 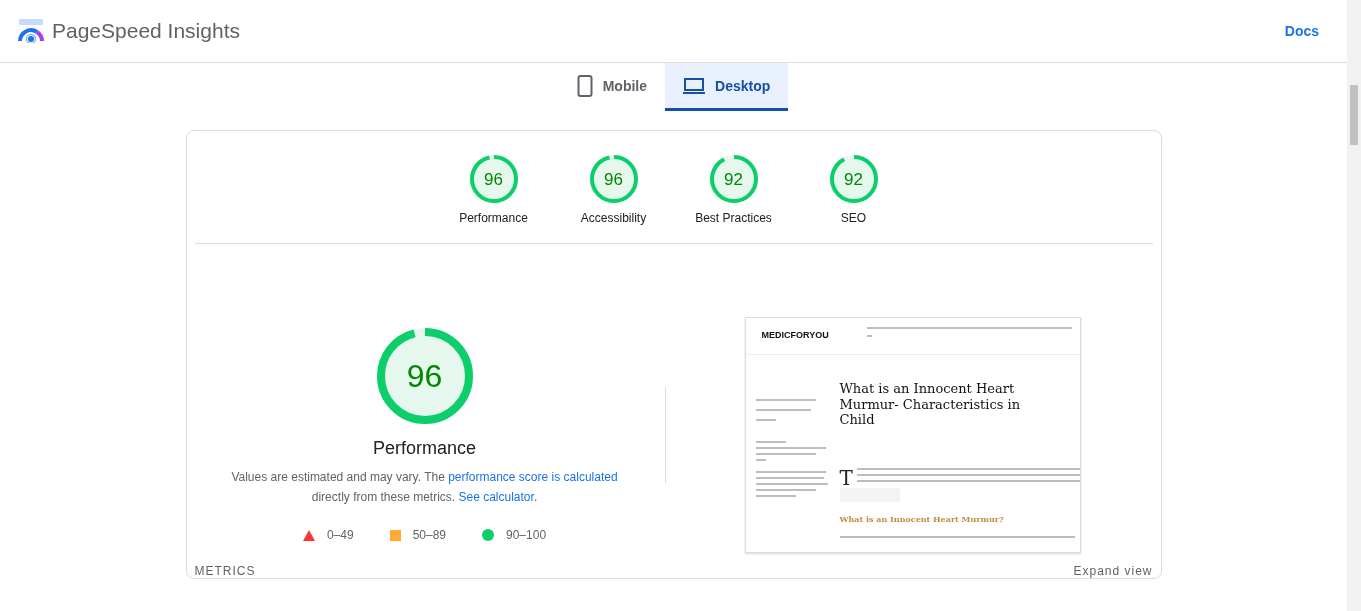 What do you see at coordinates (694, 85) in the screenshot?
I see `laptop-icon` at bounding box center [694, 85].